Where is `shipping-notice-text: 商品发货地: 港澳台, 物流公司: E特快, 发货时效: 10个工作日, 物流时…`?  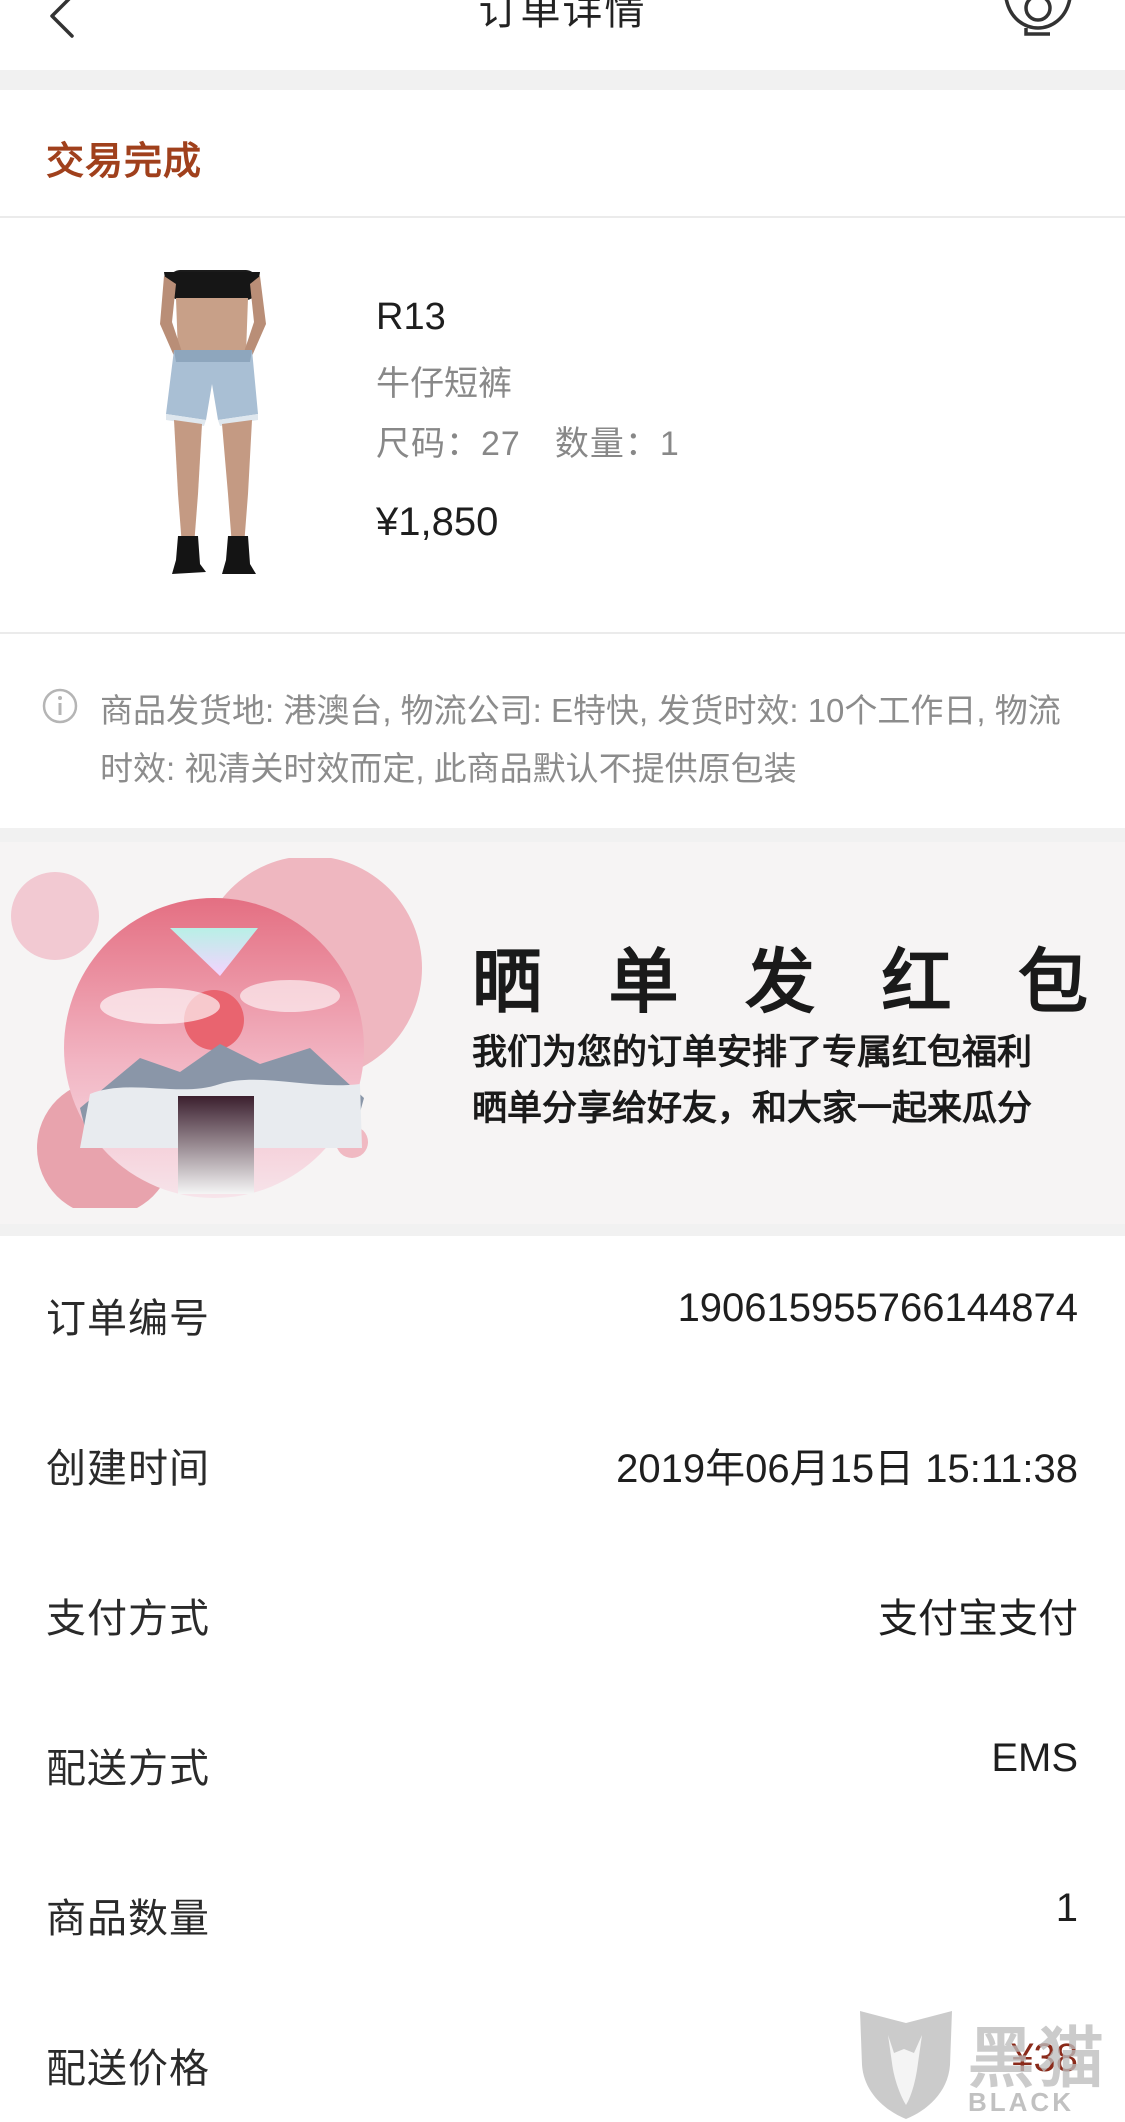
shipping-notice-text: 商品发货地: 港澳台, 物流公司: E特快, 发货时效: 10个工作日, 物流时… is located at coordinates (580, 739).